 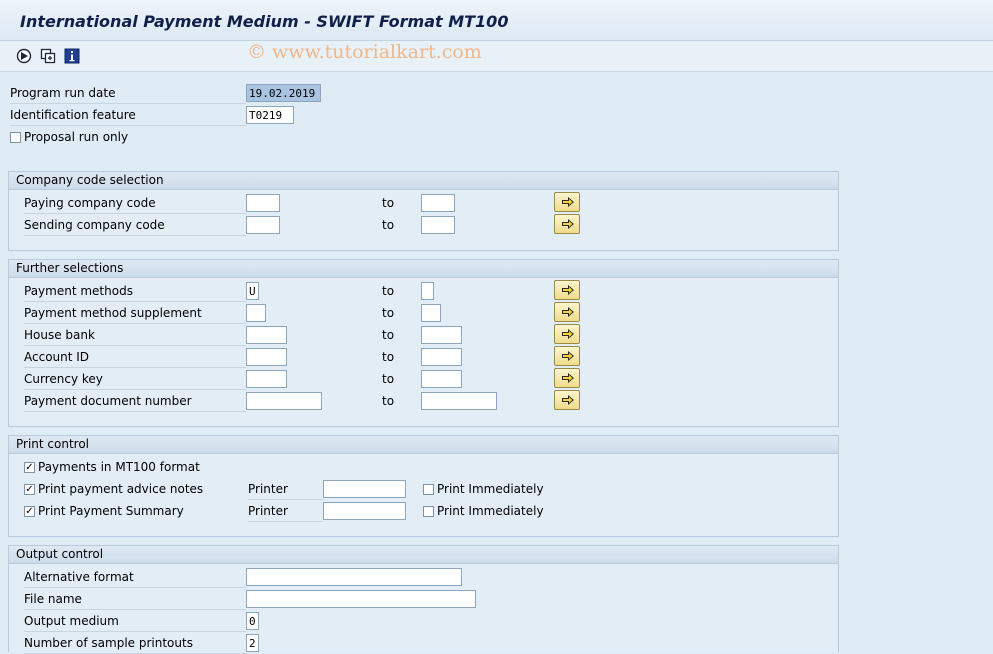 I want to click on payment-document-number-from, so click(x=284, y=401).